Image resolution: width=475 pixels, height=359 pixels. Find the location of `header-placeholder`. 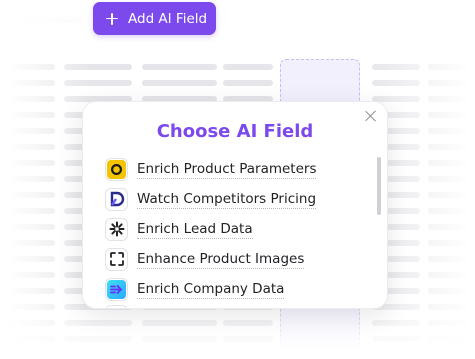

header-placeholder is located at coordinates (47, 18).